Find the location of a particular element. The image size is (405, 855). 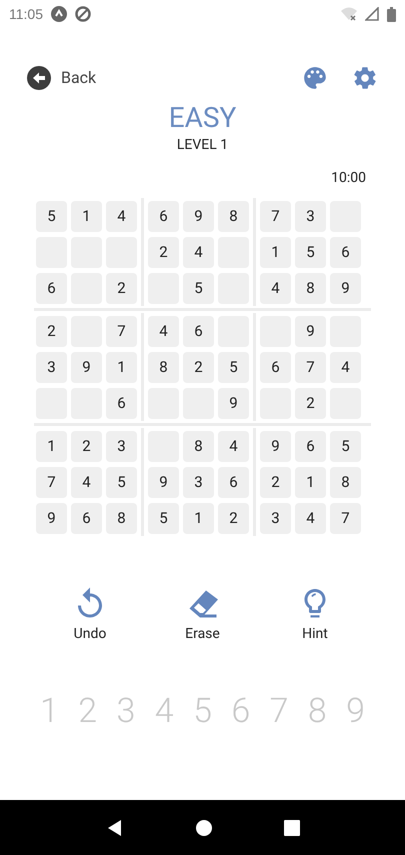

undo-button: Undo is located at coordinates (90, 615).